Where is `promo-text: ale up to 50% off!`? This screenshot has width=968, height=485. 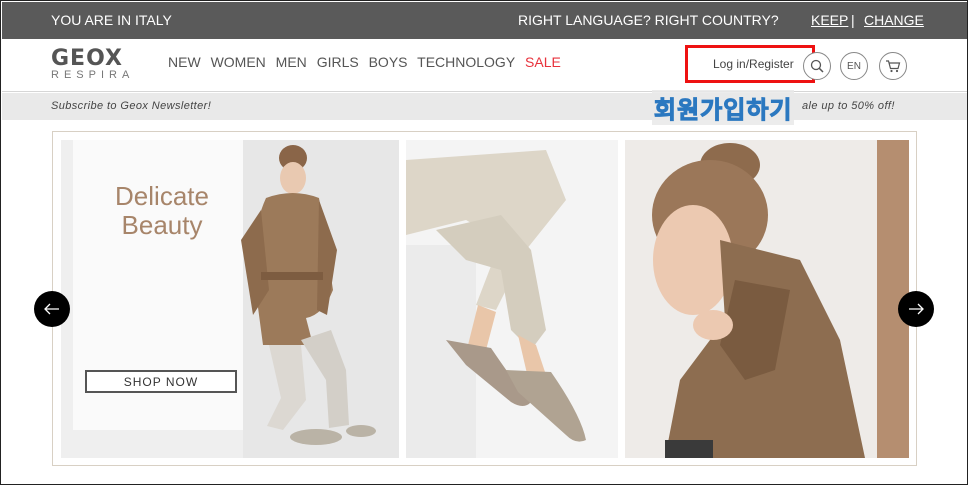 promo-text: ale up to 50% off! is located at coordinates (848, 106).